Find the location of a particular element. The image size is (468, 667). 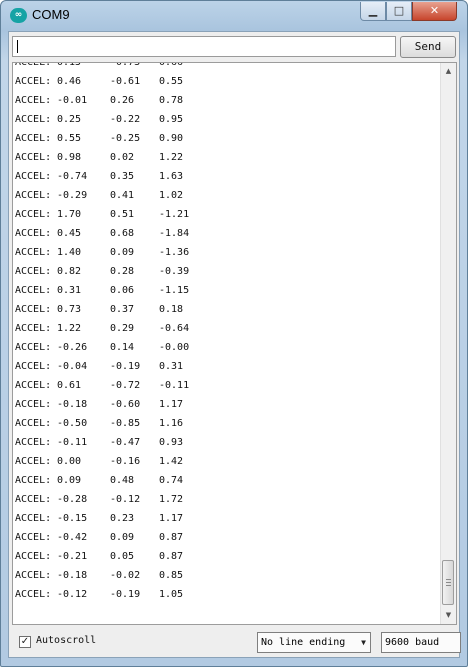

title-bar: ∞ COM9 ▁ □ ✕ is located at coordinates (234, 16).